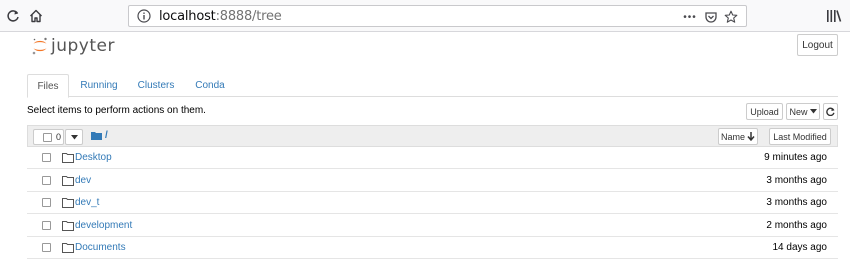 The height and width of the screenshot is (259, 850). What do you see at coordinates (156, 85) in the screenshot?
I see `tab-clusters: Clusters` at bounding box center [156, 85].